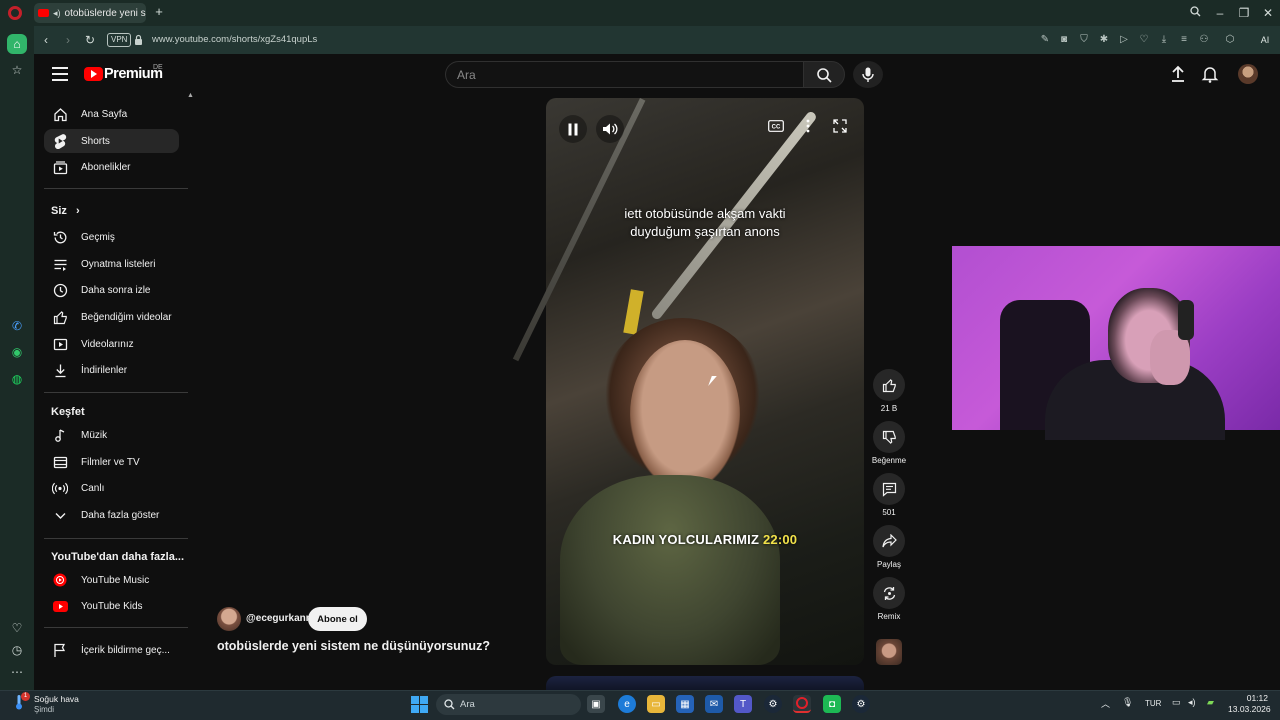  Describe the element at coordinates (59, 211) in the screenshot. I see `section-title: Siz` at that location.